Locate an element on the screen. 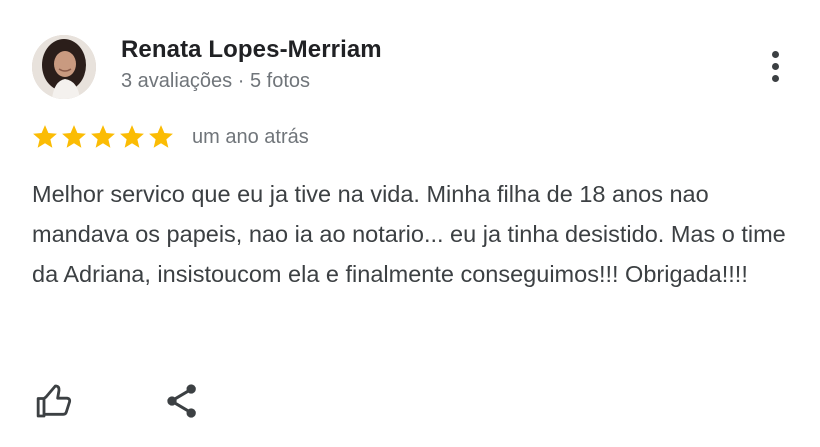  more-options-icon is located at coordinates (775, 66).